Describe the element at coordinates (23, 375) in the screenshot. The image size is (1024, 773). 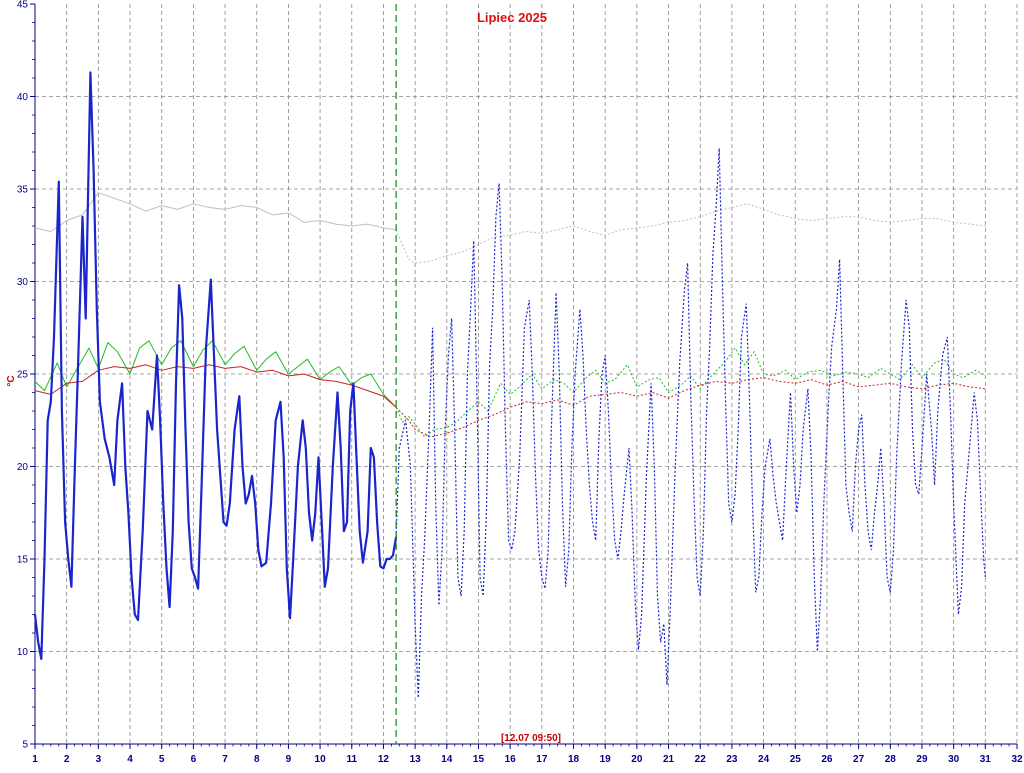
I see `y-tick-label: 25` at that location.